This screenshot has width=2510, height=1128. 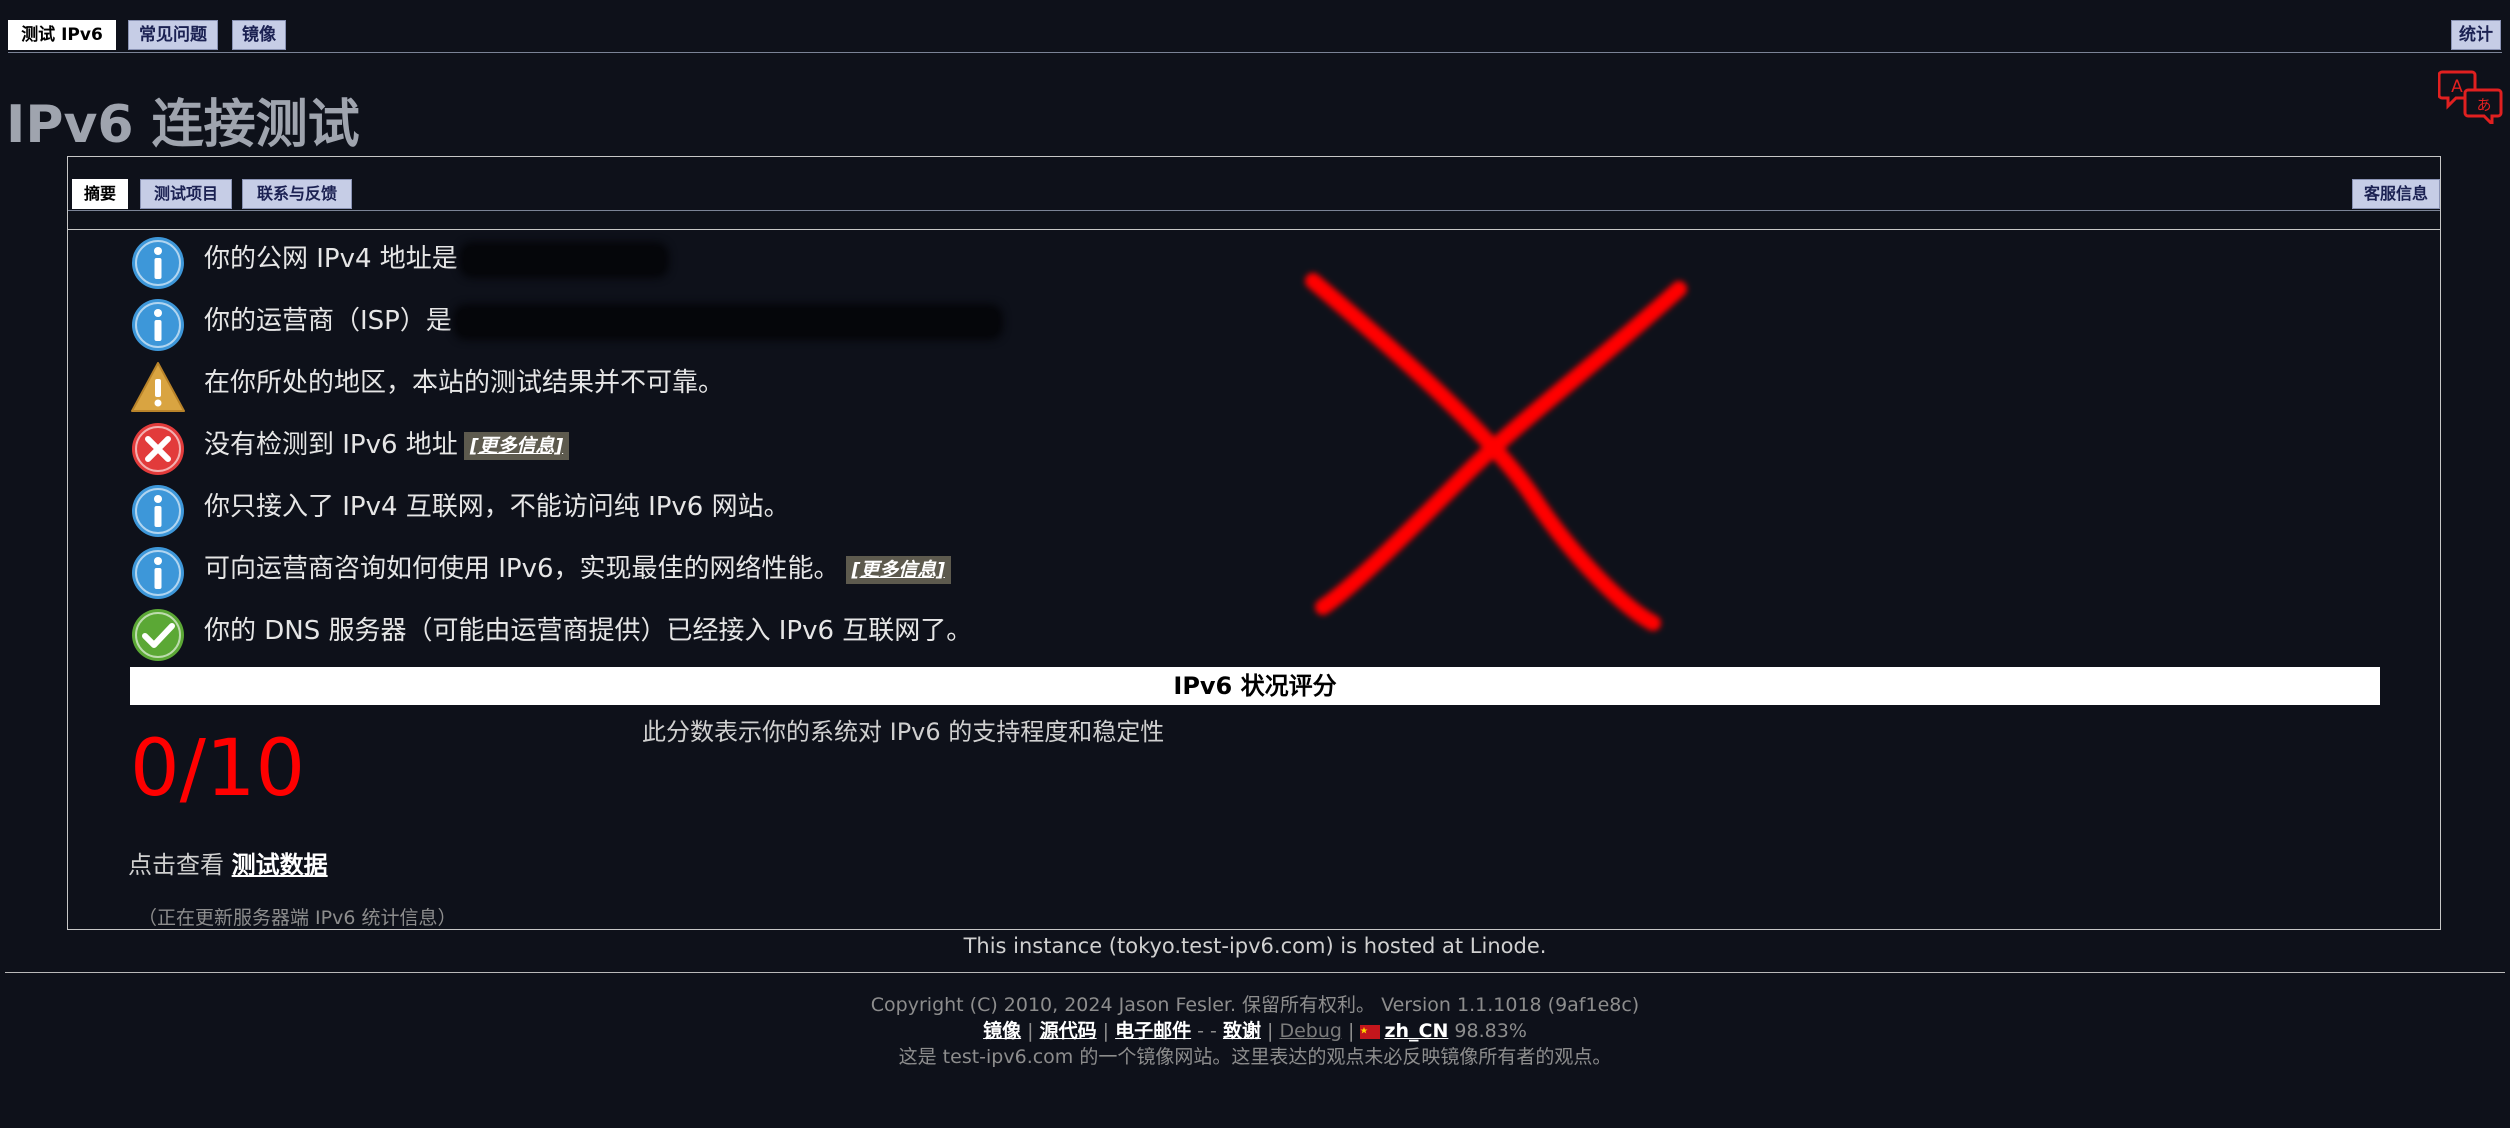 What do you see at coordinates (1310, 1031) in the screenshot?
I see `footer-debug-link: Debug` at bounding box center [1310, 1031].